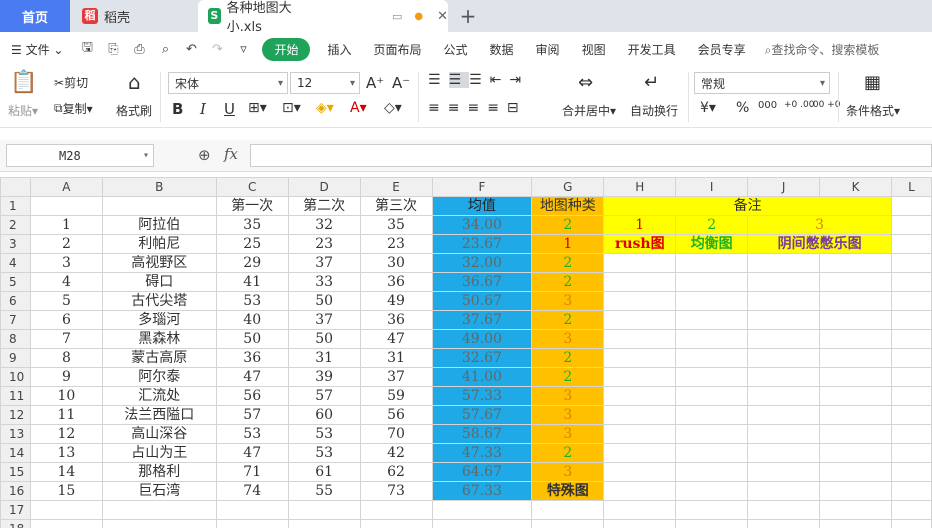 Image resolution: width=932 pixels, height=528 pixels. What do you see at coordinates (252, 491) in the screenshot?
I see `cell-first: 74` at bounding box center [252, 491].